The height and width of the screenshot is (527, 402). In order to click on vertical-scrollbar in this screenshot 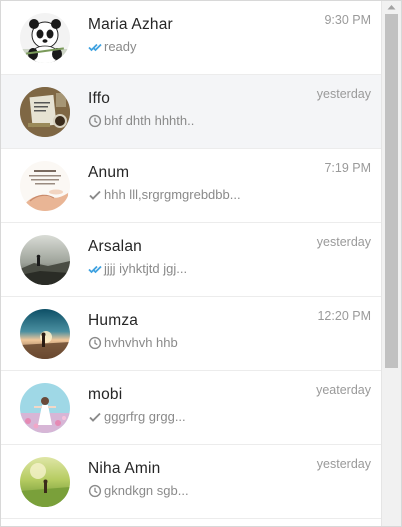, I will do `click(391, 263)`.